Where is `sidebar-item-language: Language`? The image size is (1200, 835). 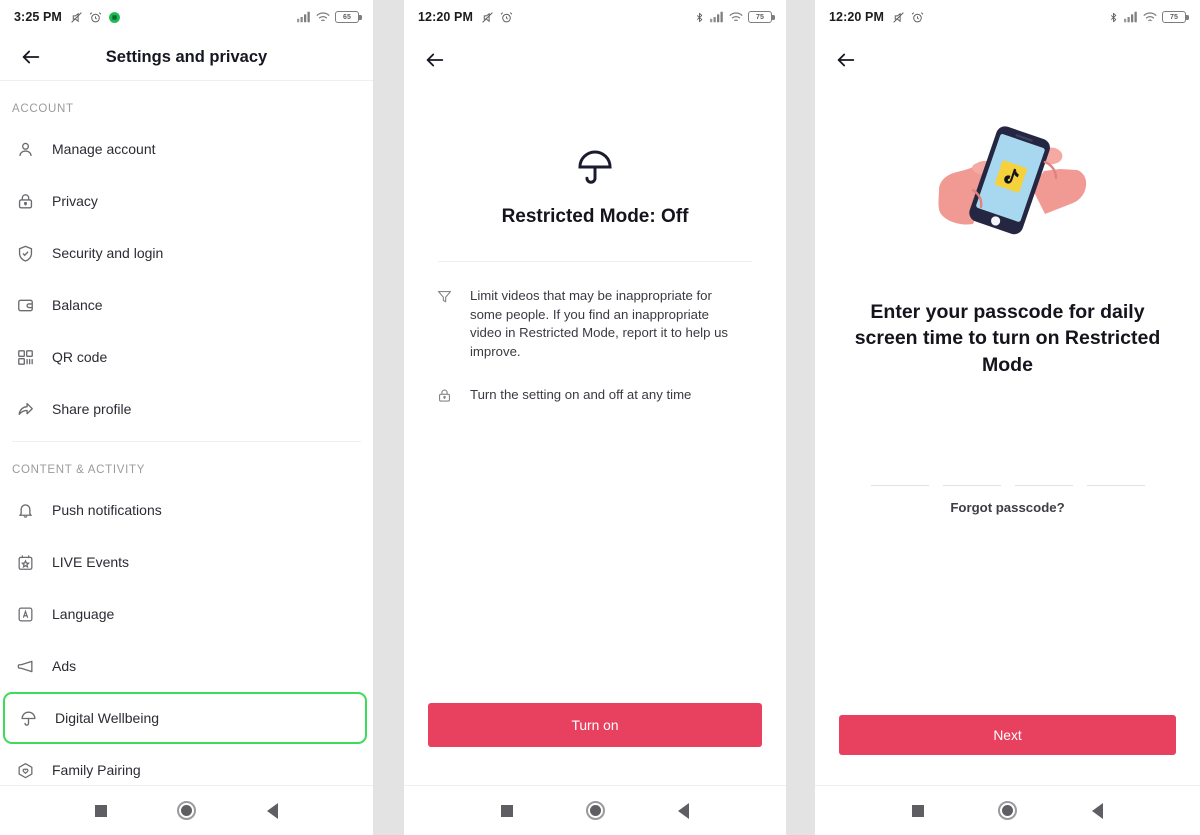
sidebar-item-language: Language is located at coordinates (186, 614).